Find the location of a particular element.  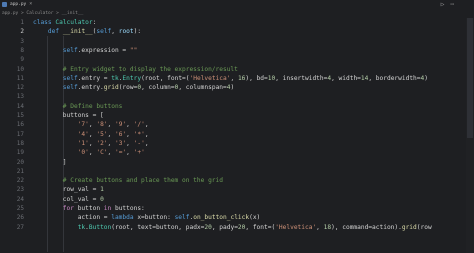

code-token: .entry = is located at coordinates (94, 78).